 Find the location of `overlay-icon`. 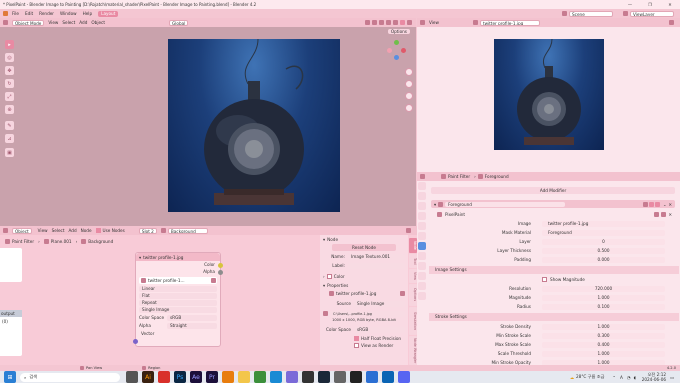

overlay-icon is located at coordinates (381, 22).